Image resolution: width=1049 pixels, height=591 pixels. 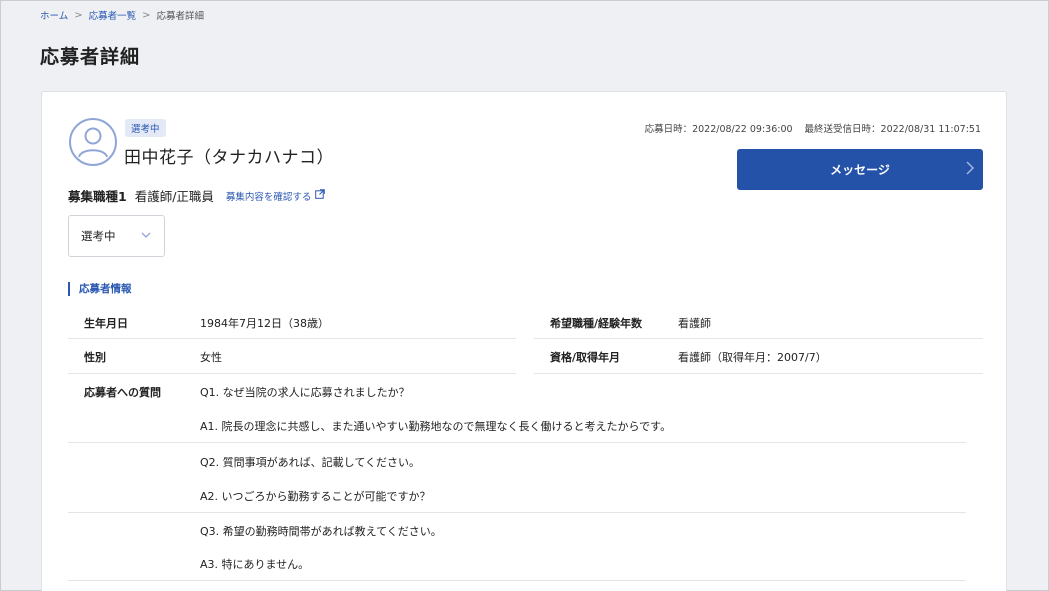 I want to click on job-line: 募集職種1 看護師/正職員 募集内容を確認する, so click(x=197, y=195).